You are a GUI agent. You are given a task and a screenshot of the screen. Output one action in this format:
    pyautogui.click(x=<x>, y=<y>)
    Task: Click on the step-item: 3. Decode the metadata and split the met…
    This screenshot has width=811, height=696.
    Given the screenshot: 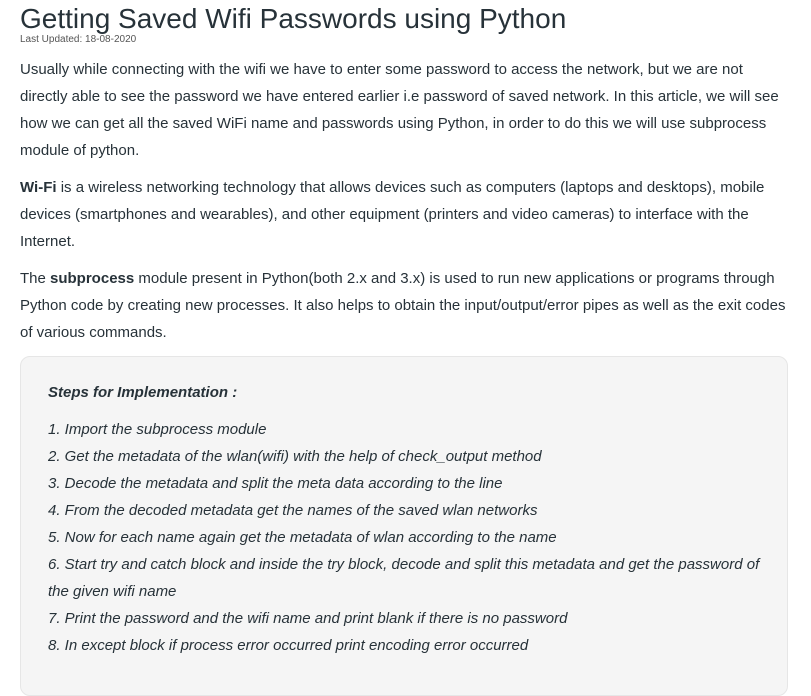 What is the action you would take?
    pyautogui.click(x=275, y=483)
    